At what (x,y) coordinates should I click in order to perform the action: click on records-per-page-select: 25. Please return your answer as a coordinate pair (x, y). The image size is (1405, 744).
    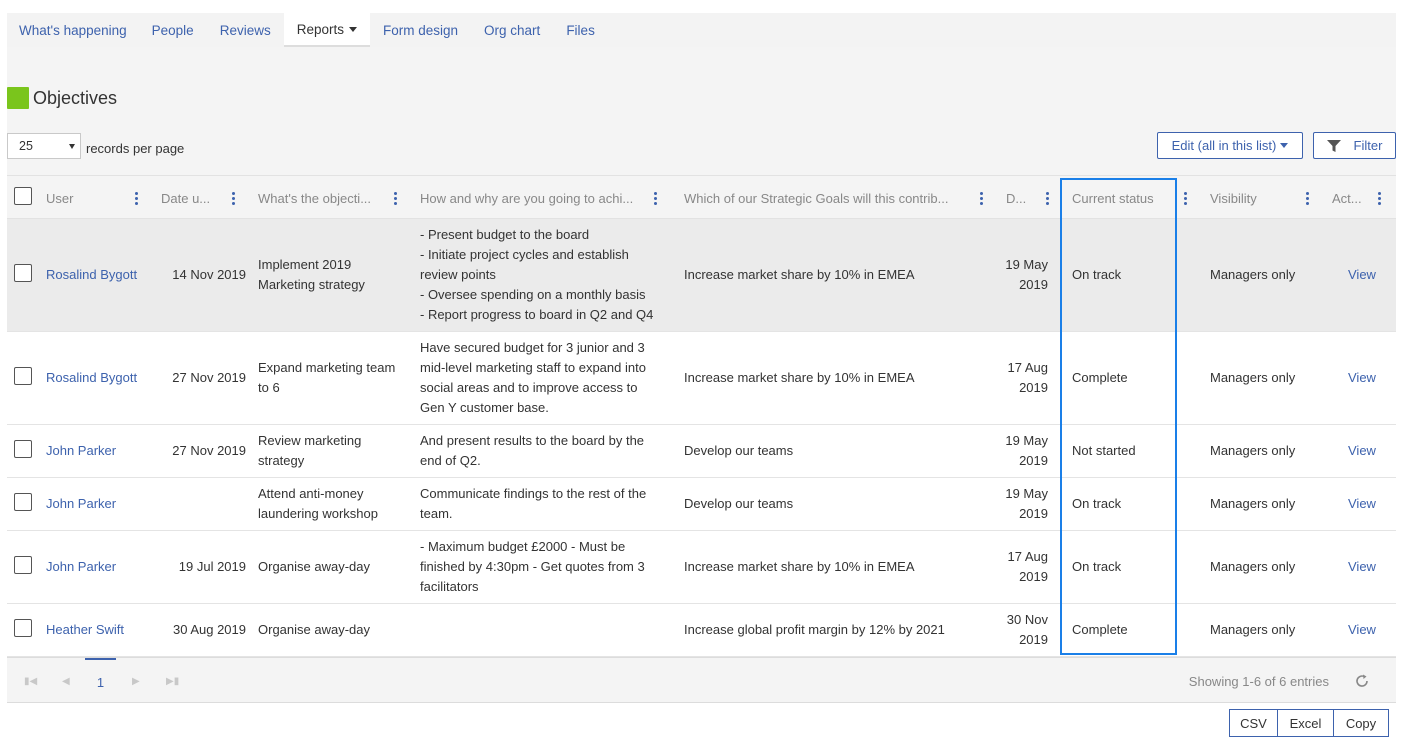
    Looking at the image, I should click on (44, 146).